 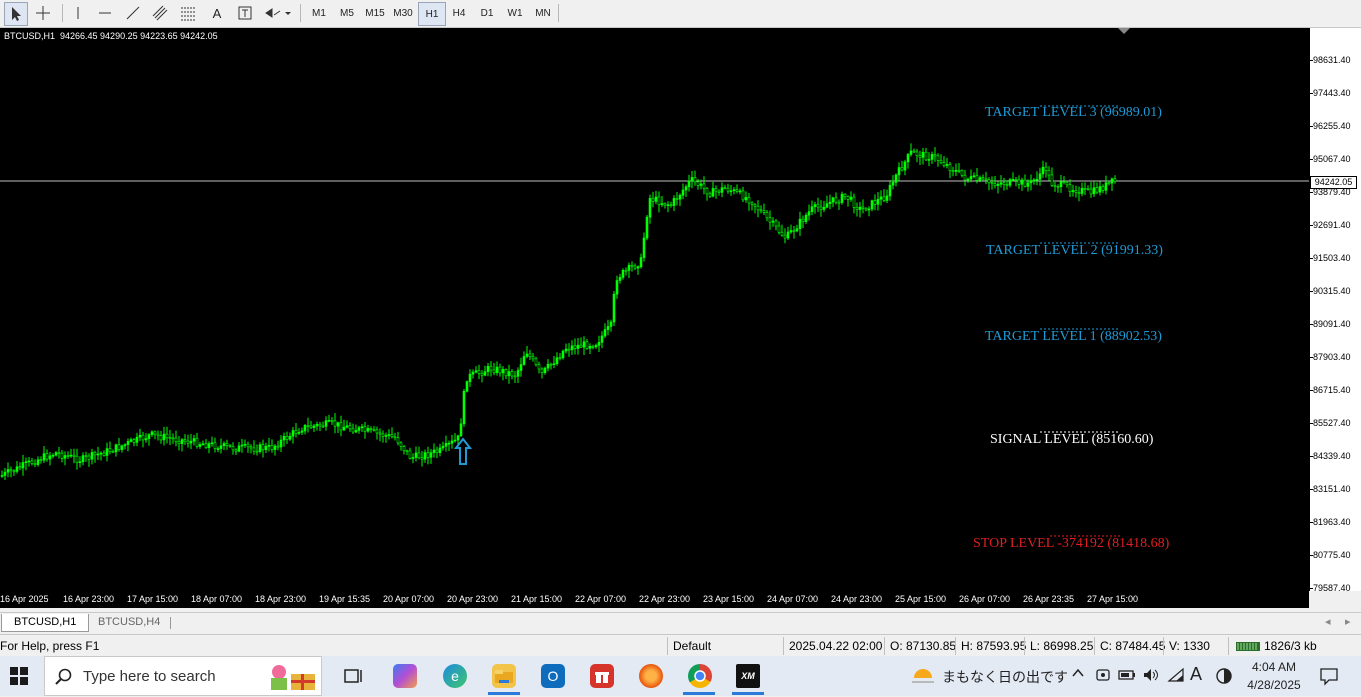 What do you see at coordinates (1224, 678) in the screenshot?
I see `ime-mode-icon` at bounding box center [1224, 678].